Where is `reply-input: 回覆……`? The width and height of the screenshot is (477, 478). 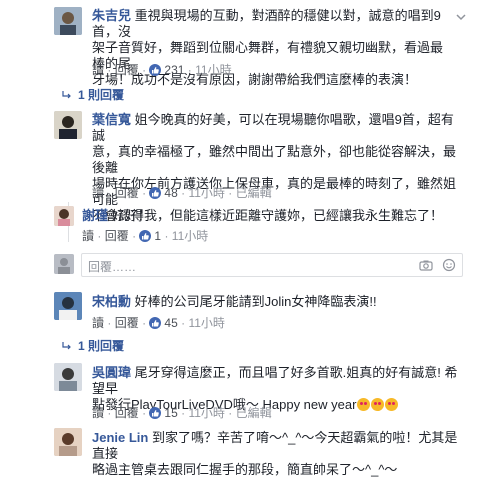 reply-input: 回覆…… is located at coordinates (272, 265).